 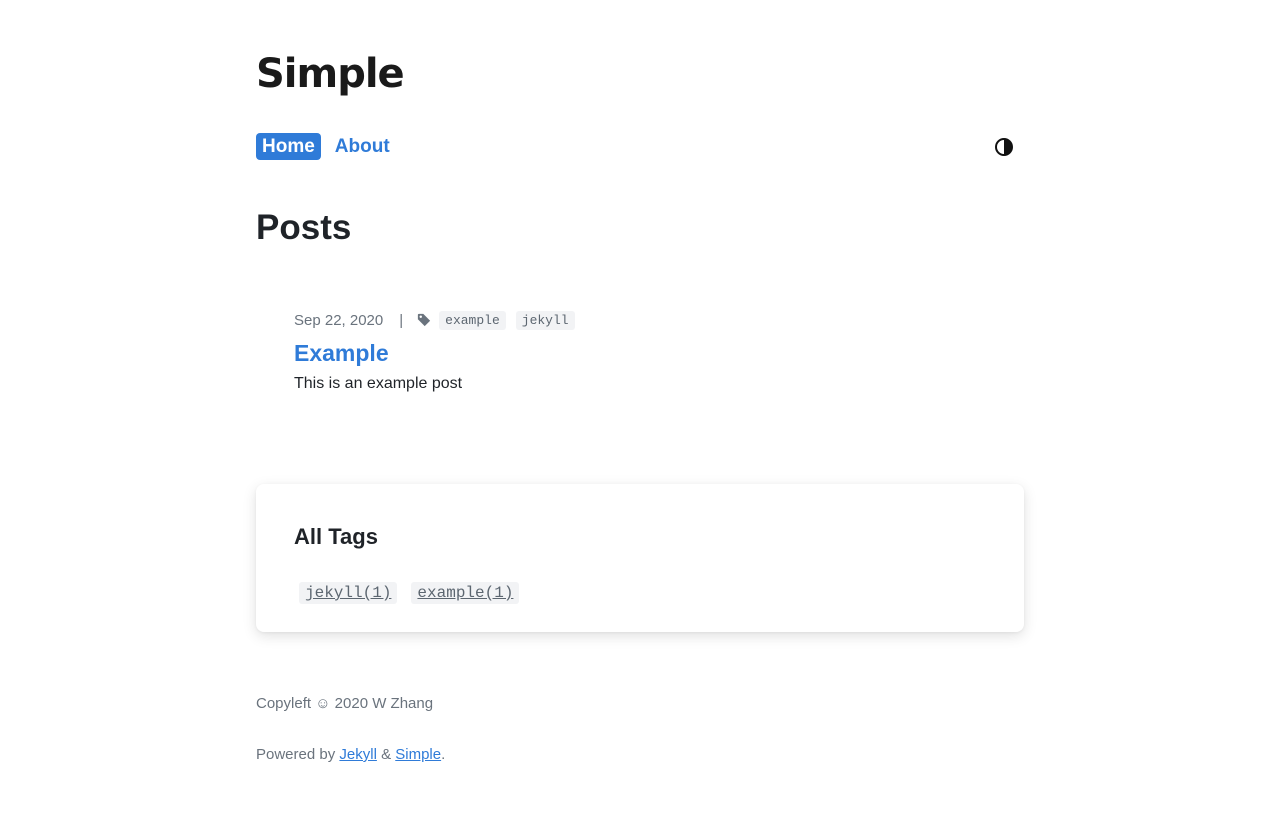 I want to click on copyleft-text: Copyleft ☺ 2020 W Zhang, so click(x=345, y=703).